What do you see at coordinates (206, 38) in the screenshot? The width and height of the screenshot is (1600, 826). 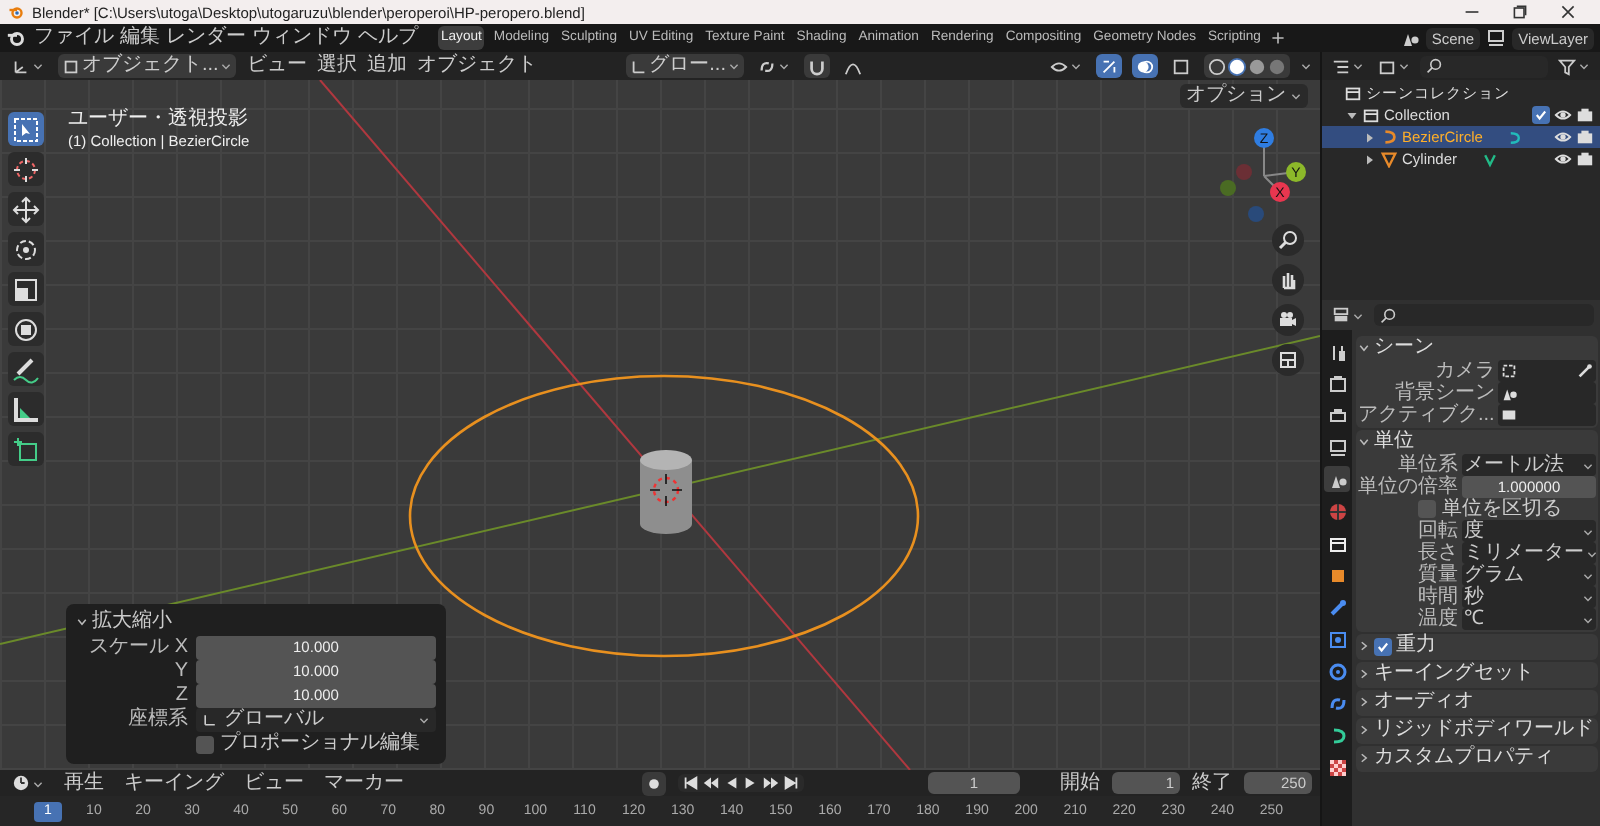 I see `menu-item: レンダー` at bounding box center [206, 38].